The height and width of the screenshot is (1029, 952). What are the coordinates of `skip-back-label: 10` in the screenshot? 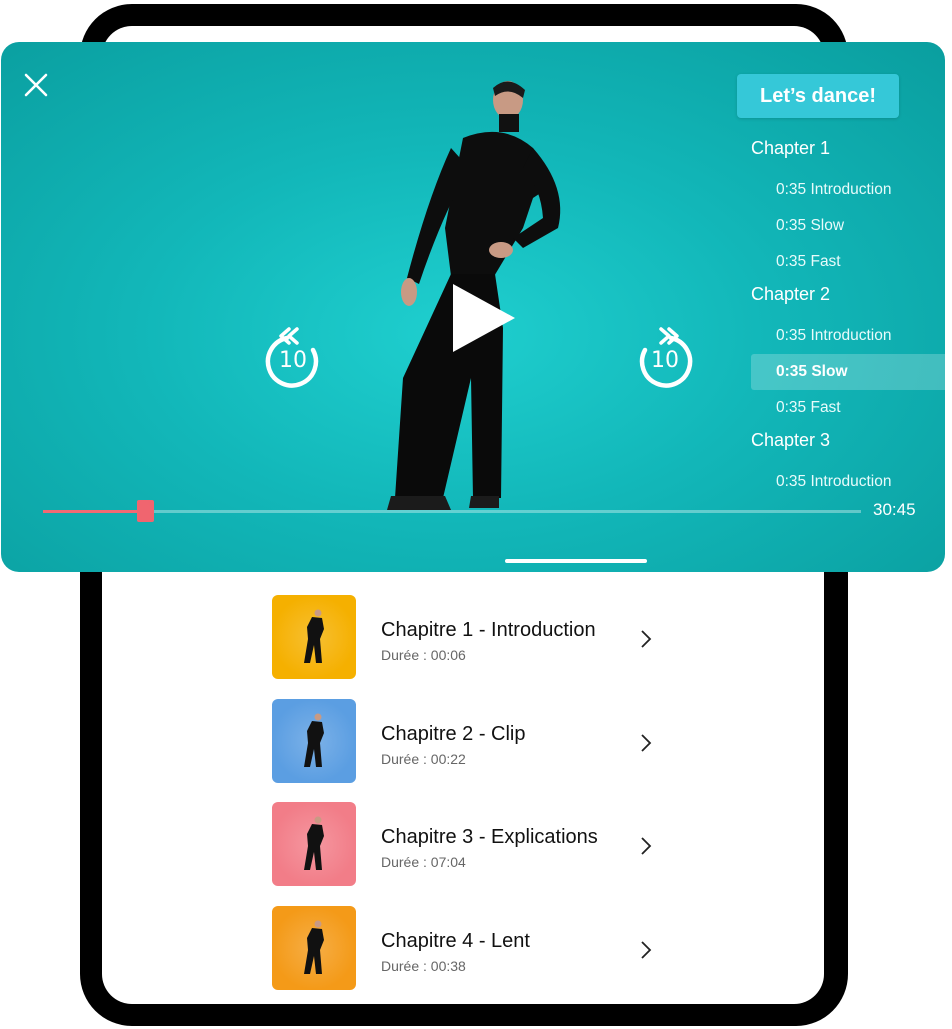 It's located at (293, 360).